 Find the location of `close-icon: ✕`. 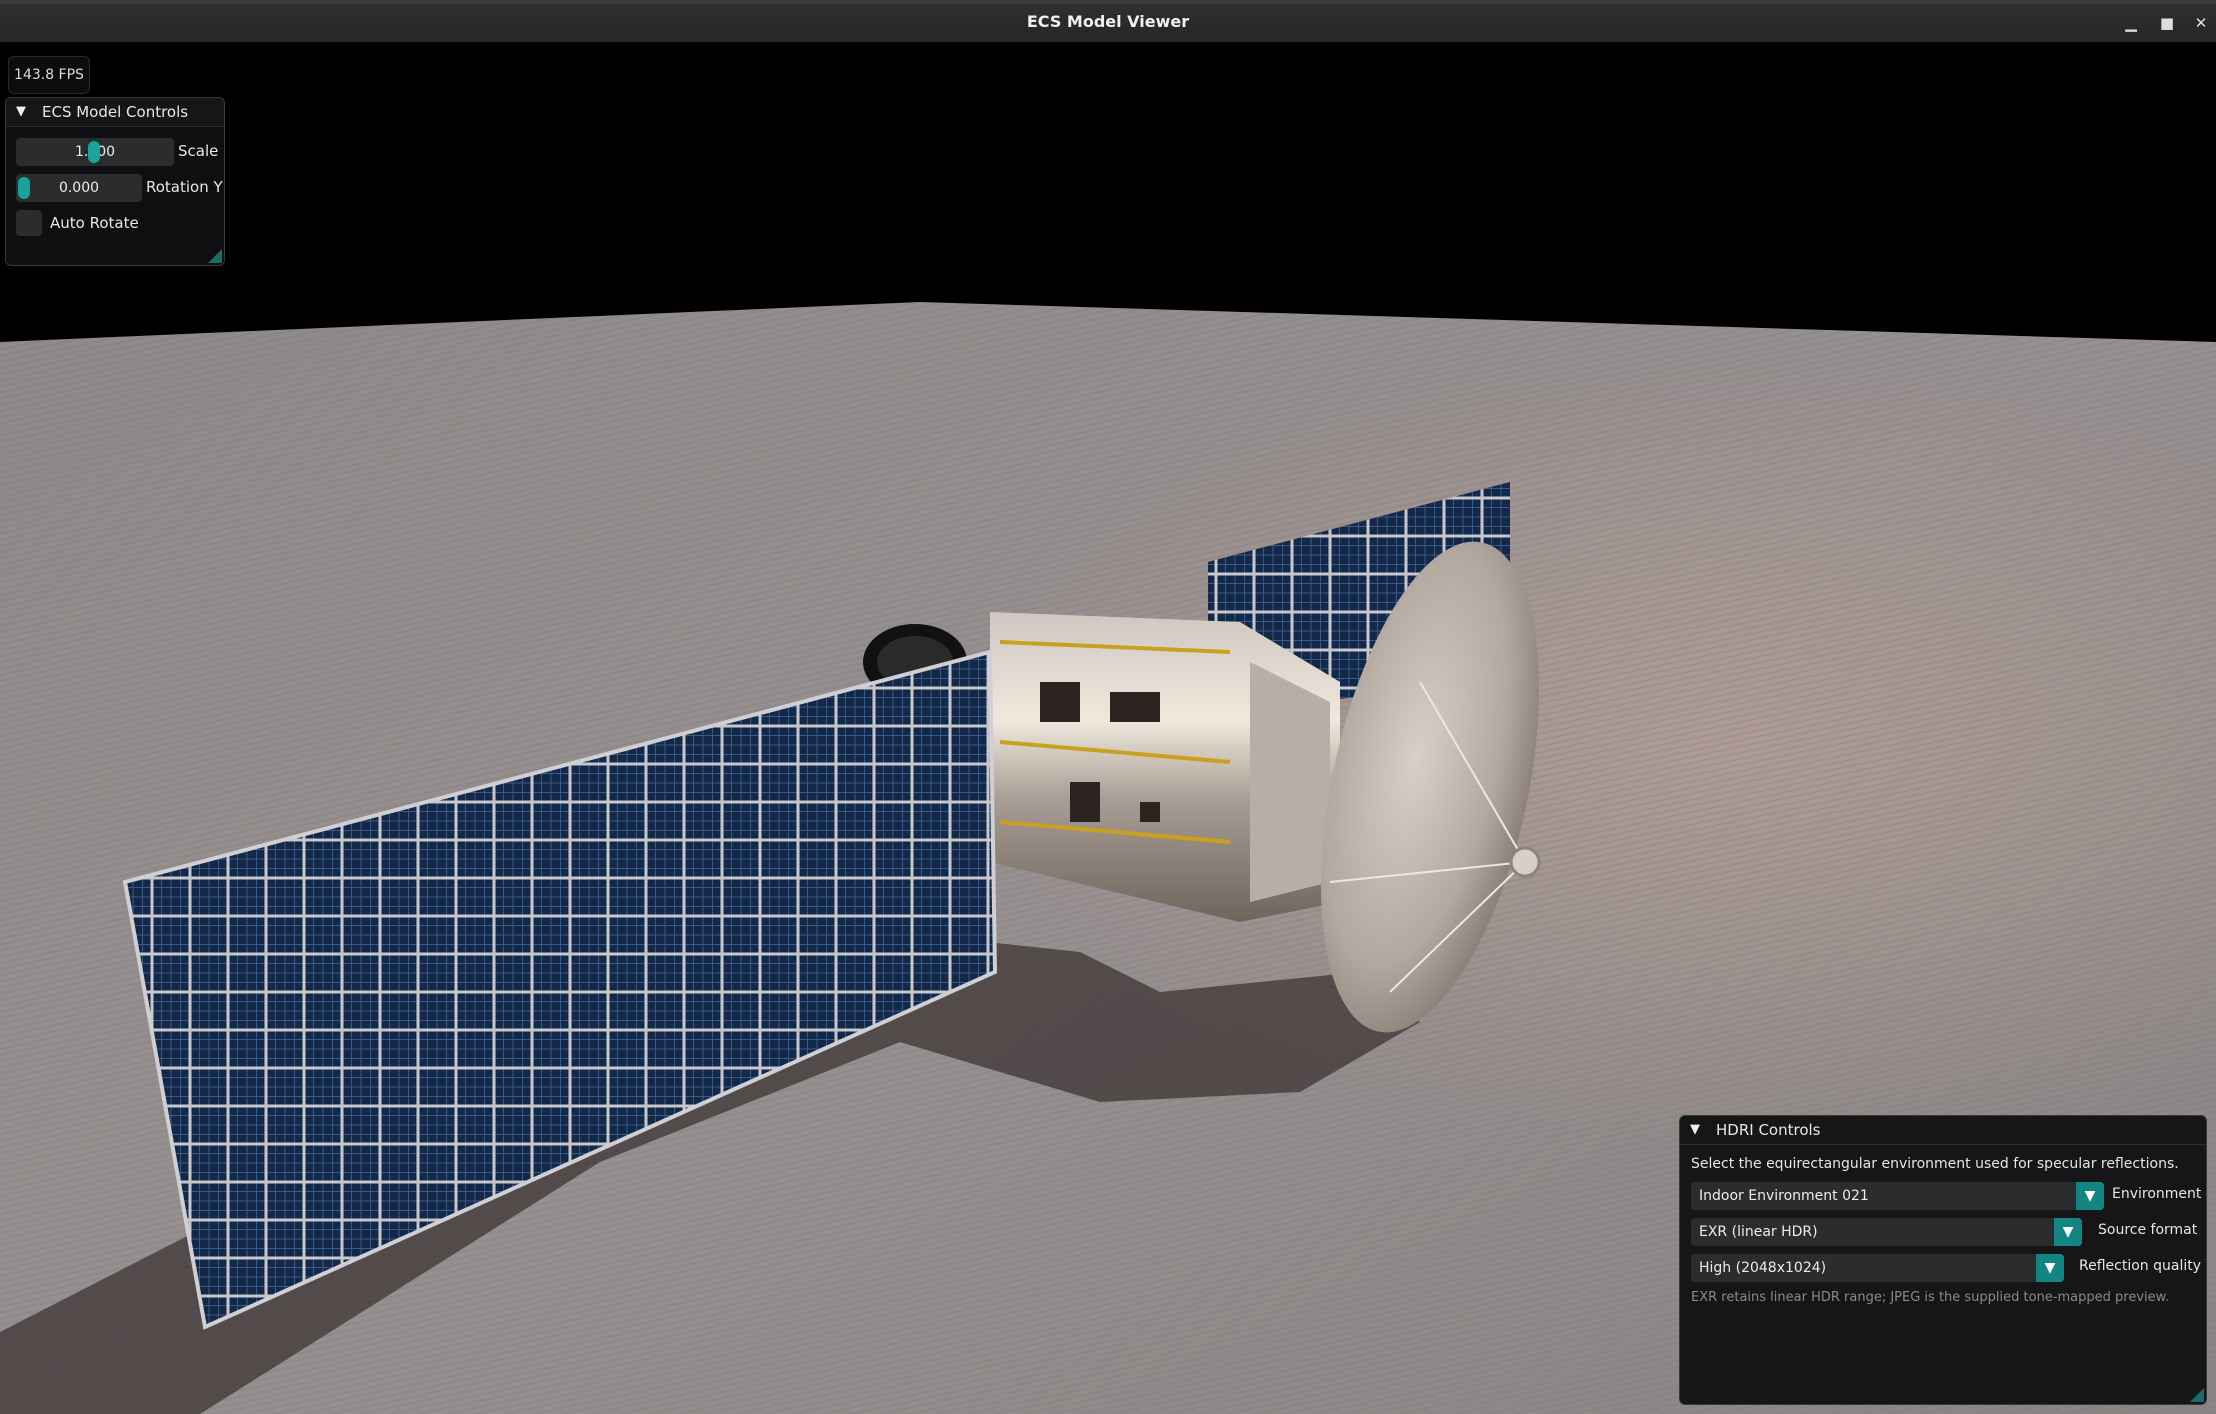

close-icon: ✕ is located at coordinates (2201, 23).